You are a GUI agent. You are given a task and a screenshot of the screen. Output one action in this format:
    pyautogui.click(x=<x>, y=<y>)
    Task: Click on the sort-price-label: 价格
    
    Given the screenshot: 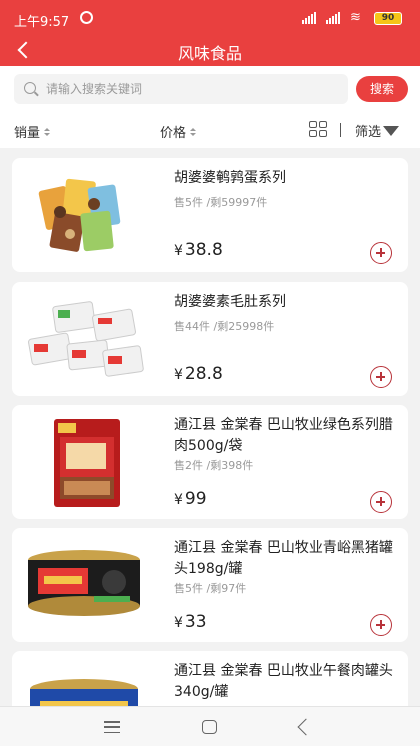 What is the action you would take?
    pyautogui.click(x=173, y=133)
    